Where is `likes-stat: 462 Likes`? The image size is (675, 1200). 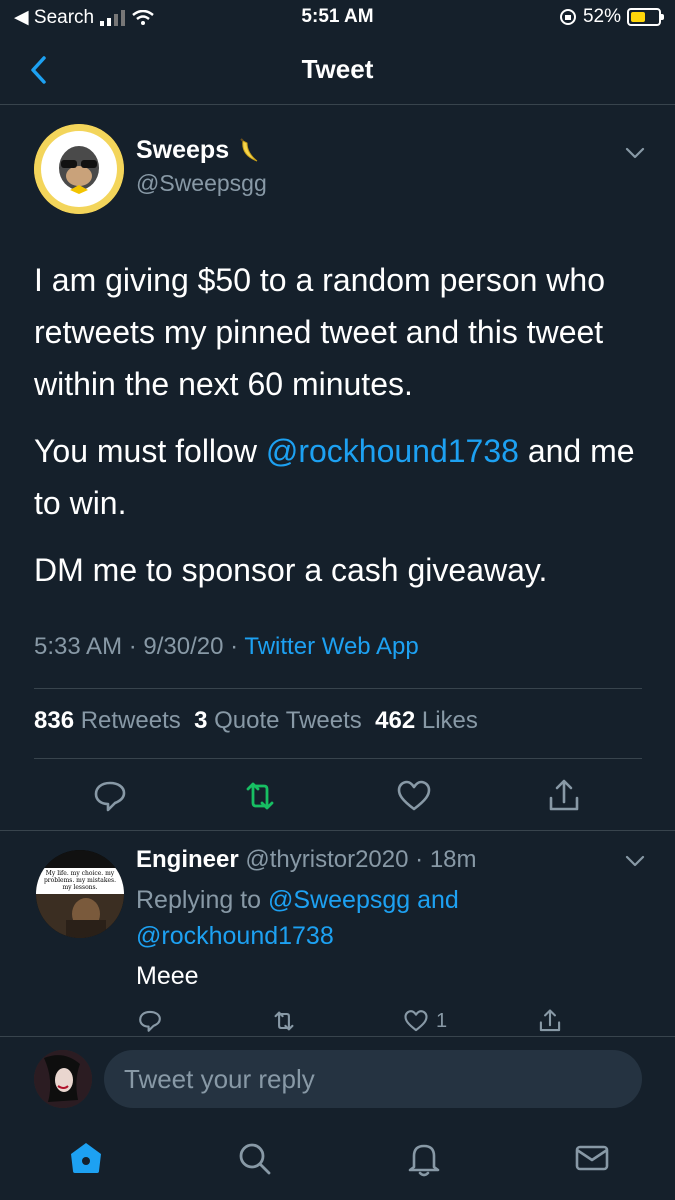 likes-stat: 462 Likes is located at coordinates (426, 720).